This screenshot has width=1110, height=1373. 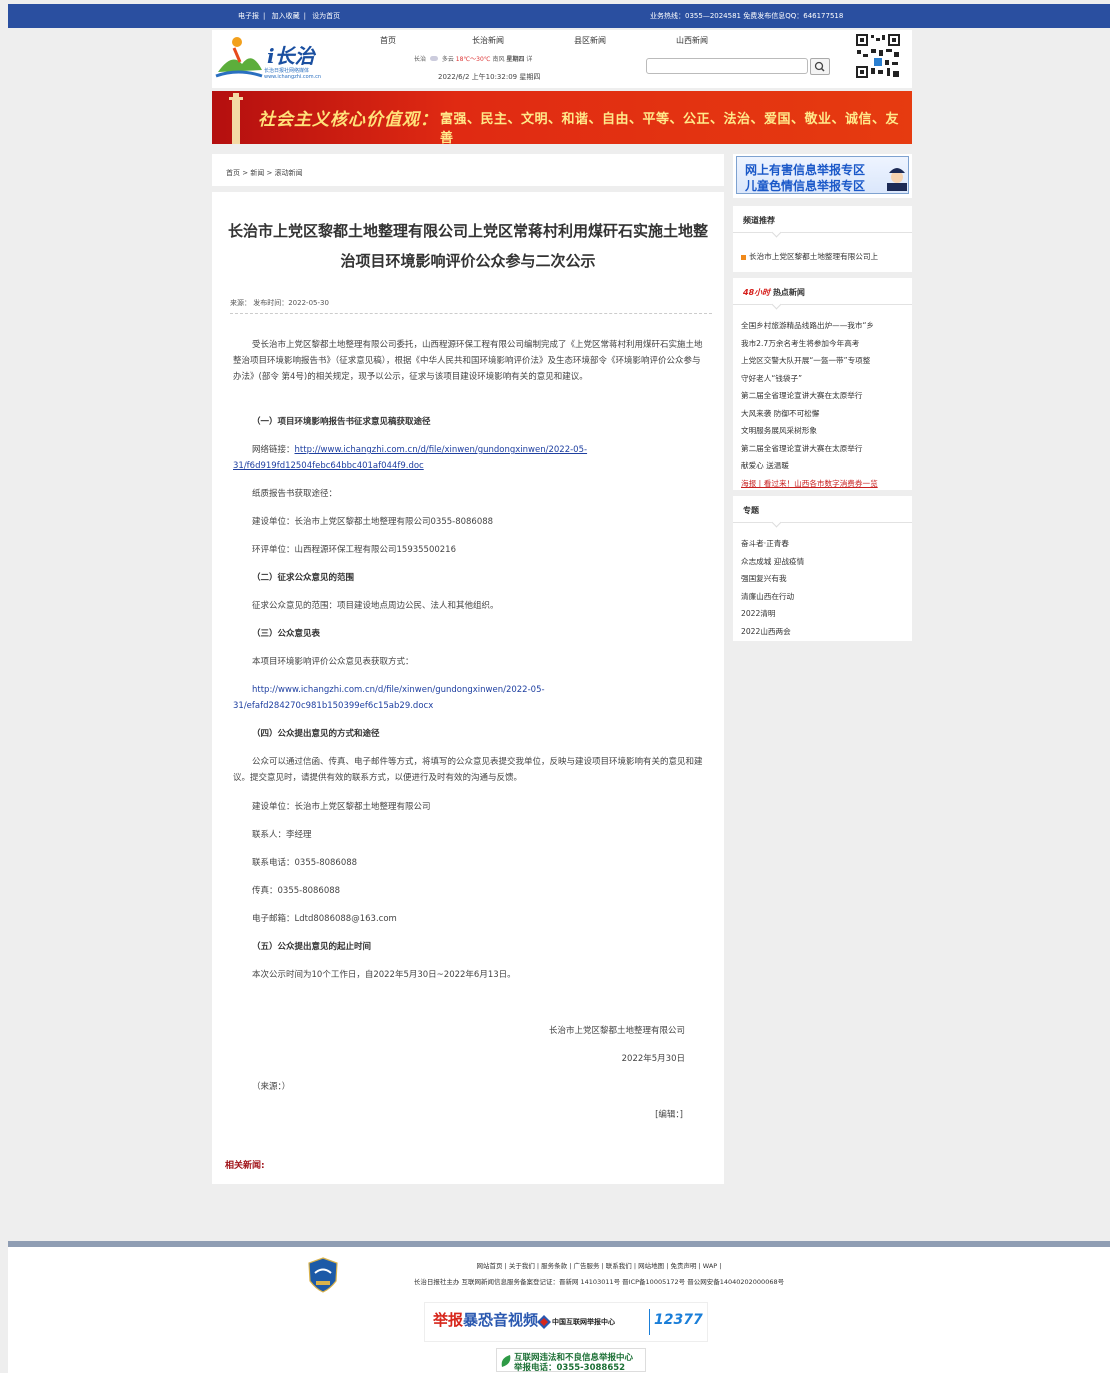 I want to click on set-homepage-link: 设为首页, so click(x=326, y=16).